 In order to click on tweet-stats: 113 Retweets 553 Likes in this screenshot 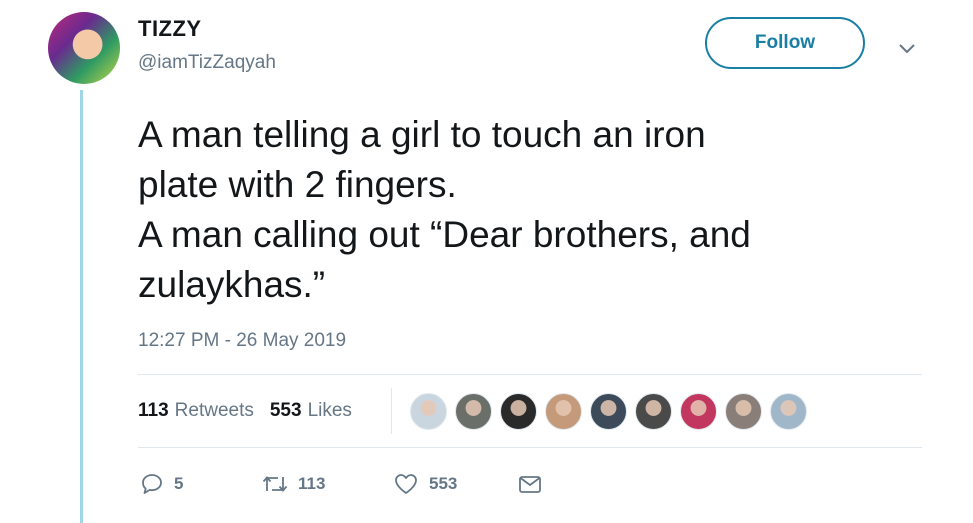, I will do `click(245, 411)`.